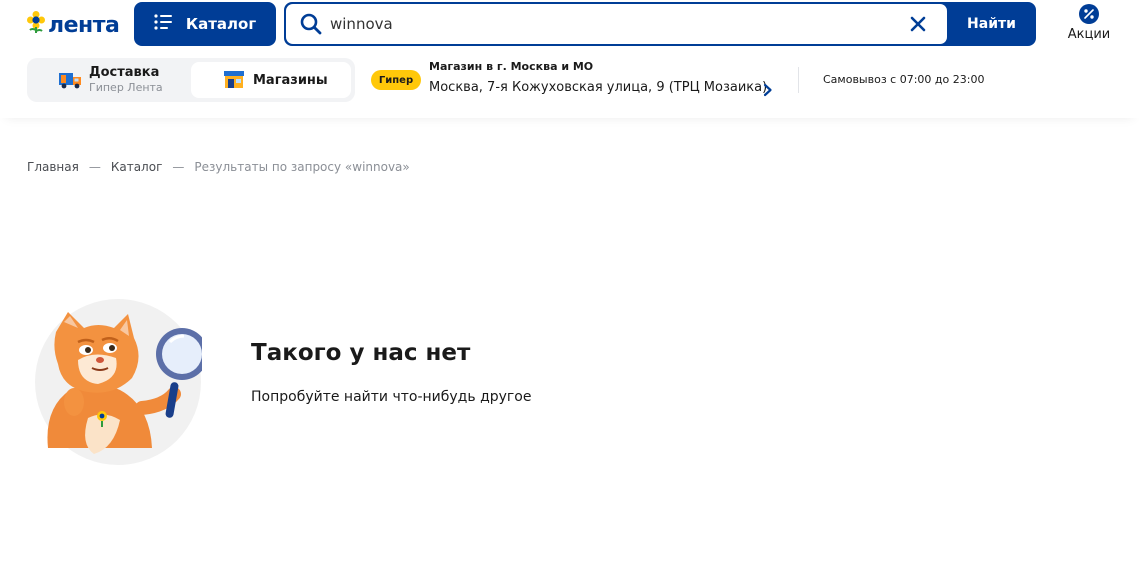 This screenshot has width=1139, height=574. What do you see at coordinates (511, 66) in the screenshot?
I see `store-label: Магазин в г. Москва и МО` at bounding box center [511, 66].